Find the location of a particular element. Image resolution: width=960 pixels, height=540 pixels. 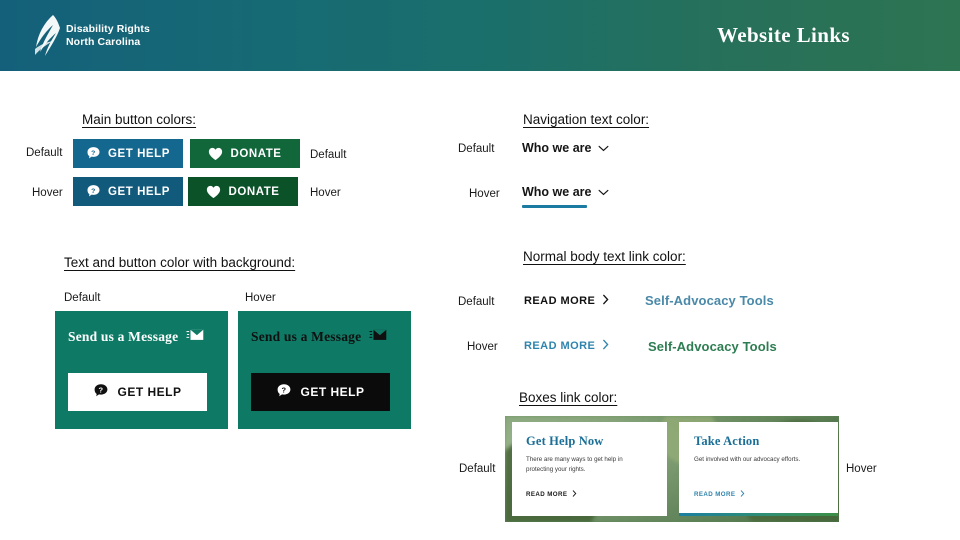

card-body-text: Get involved with our advocacy efforts. is located at coordinates (747, 459).